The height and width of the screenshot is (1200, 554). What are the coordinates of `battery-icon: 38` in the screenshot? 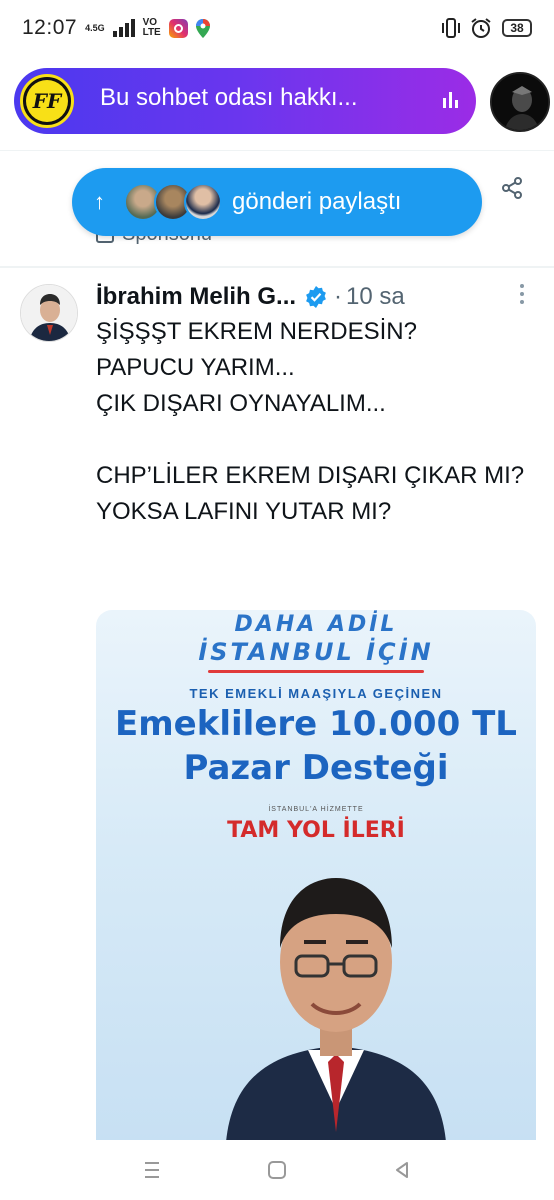 It's located at (517, 28).